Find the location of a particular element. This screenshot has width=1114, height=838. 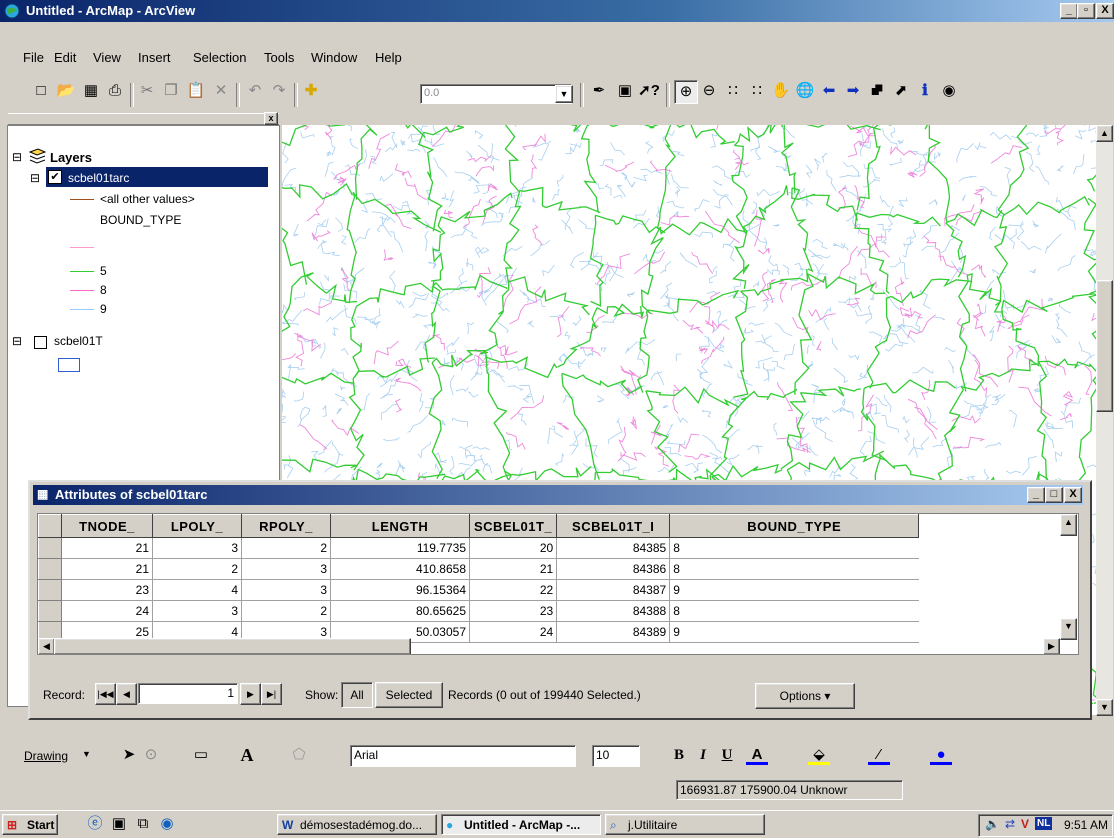

internet-explorer-icon: ⓔ is located at coordinates (95, 824).